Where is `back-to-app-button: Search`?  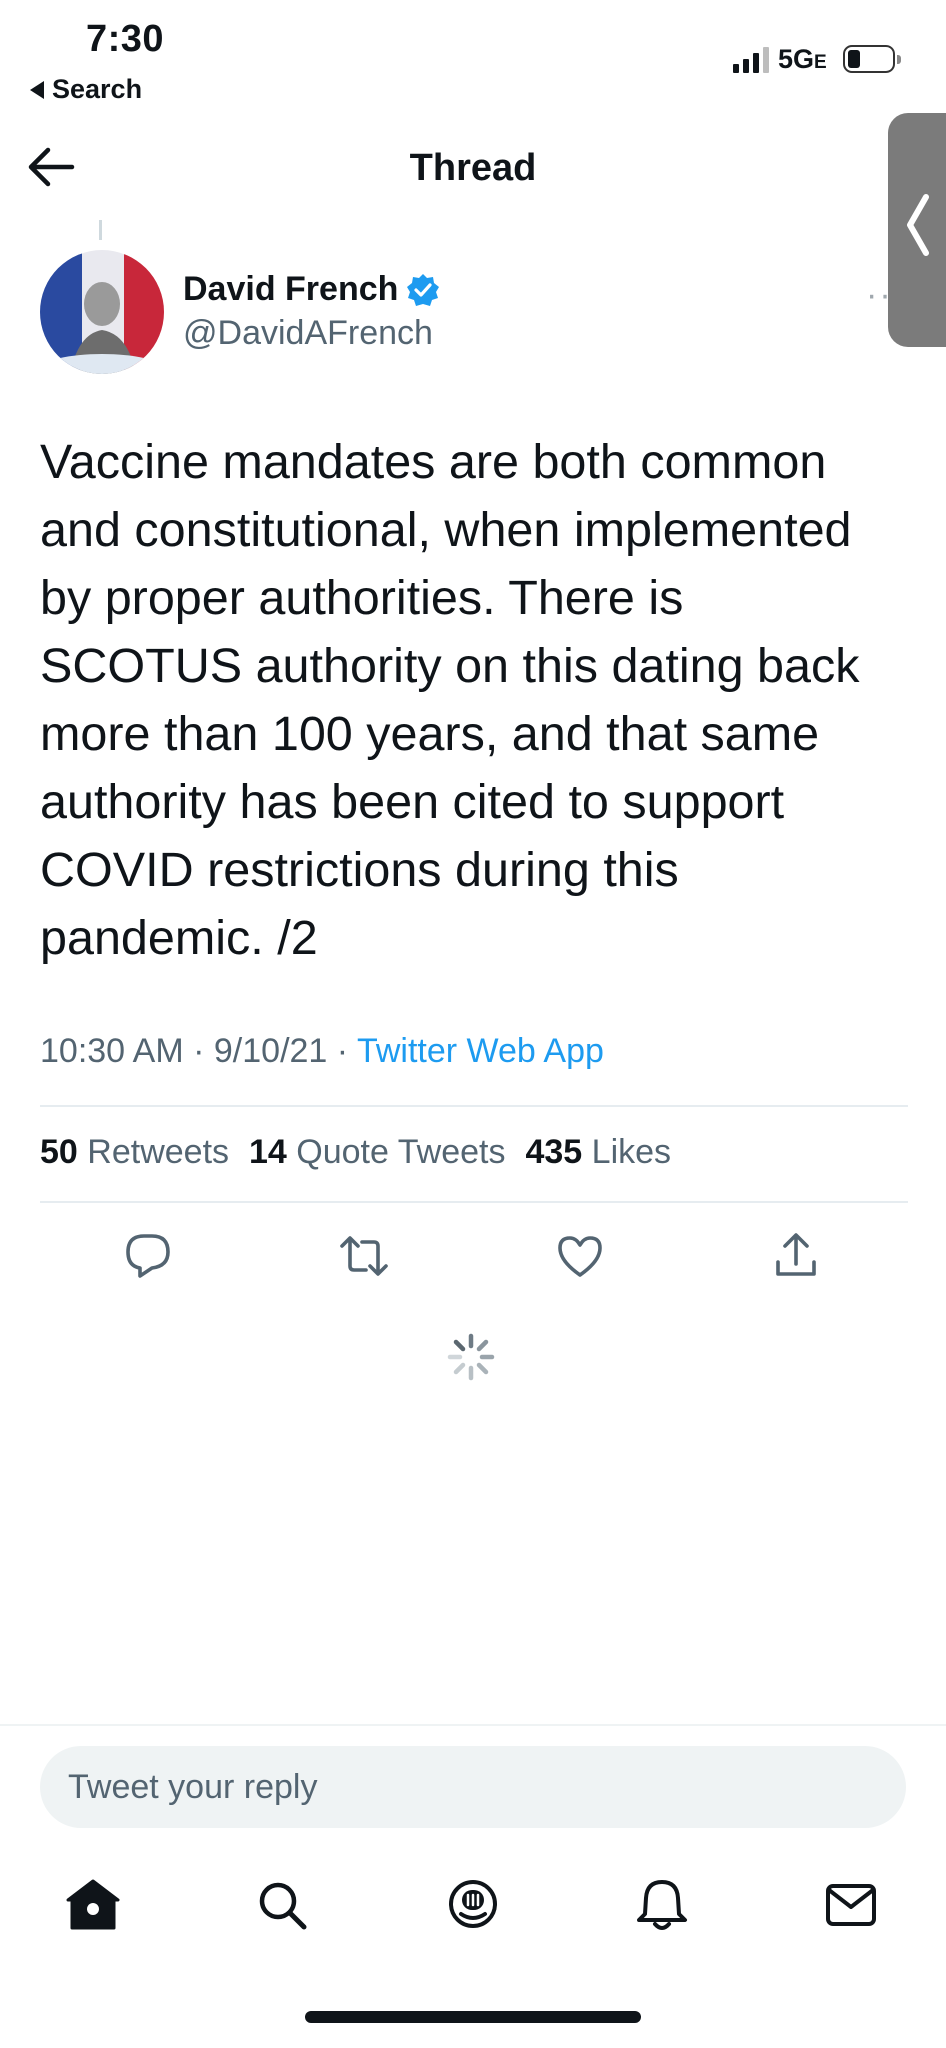
back-to-app-button: Search is located at coordinates (86, 89).